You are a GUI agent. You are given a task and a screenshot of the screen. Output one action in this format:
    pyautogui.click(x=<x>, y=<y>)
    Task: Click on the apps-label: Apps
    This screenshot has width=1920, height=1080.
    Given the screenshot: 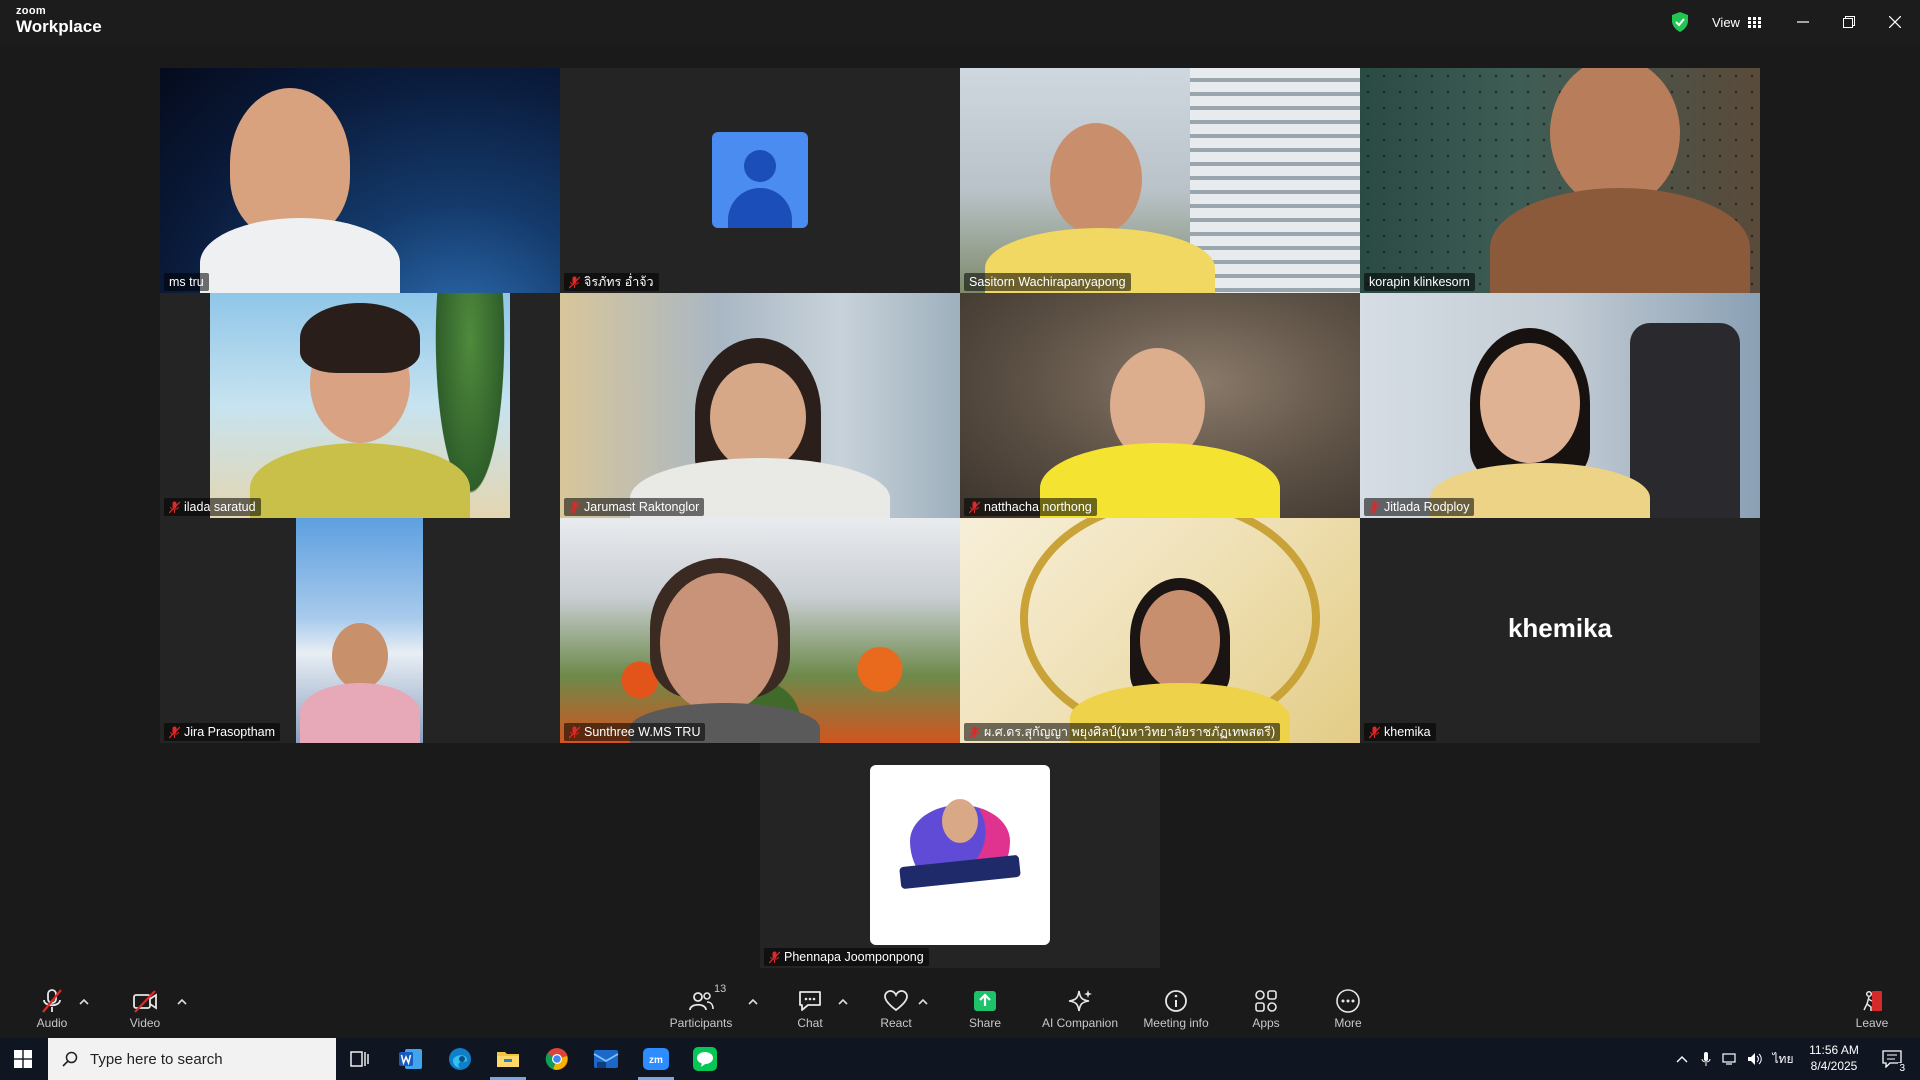 What is the action you would take?
    pyautogui.click(x=1266, y=1022)
    